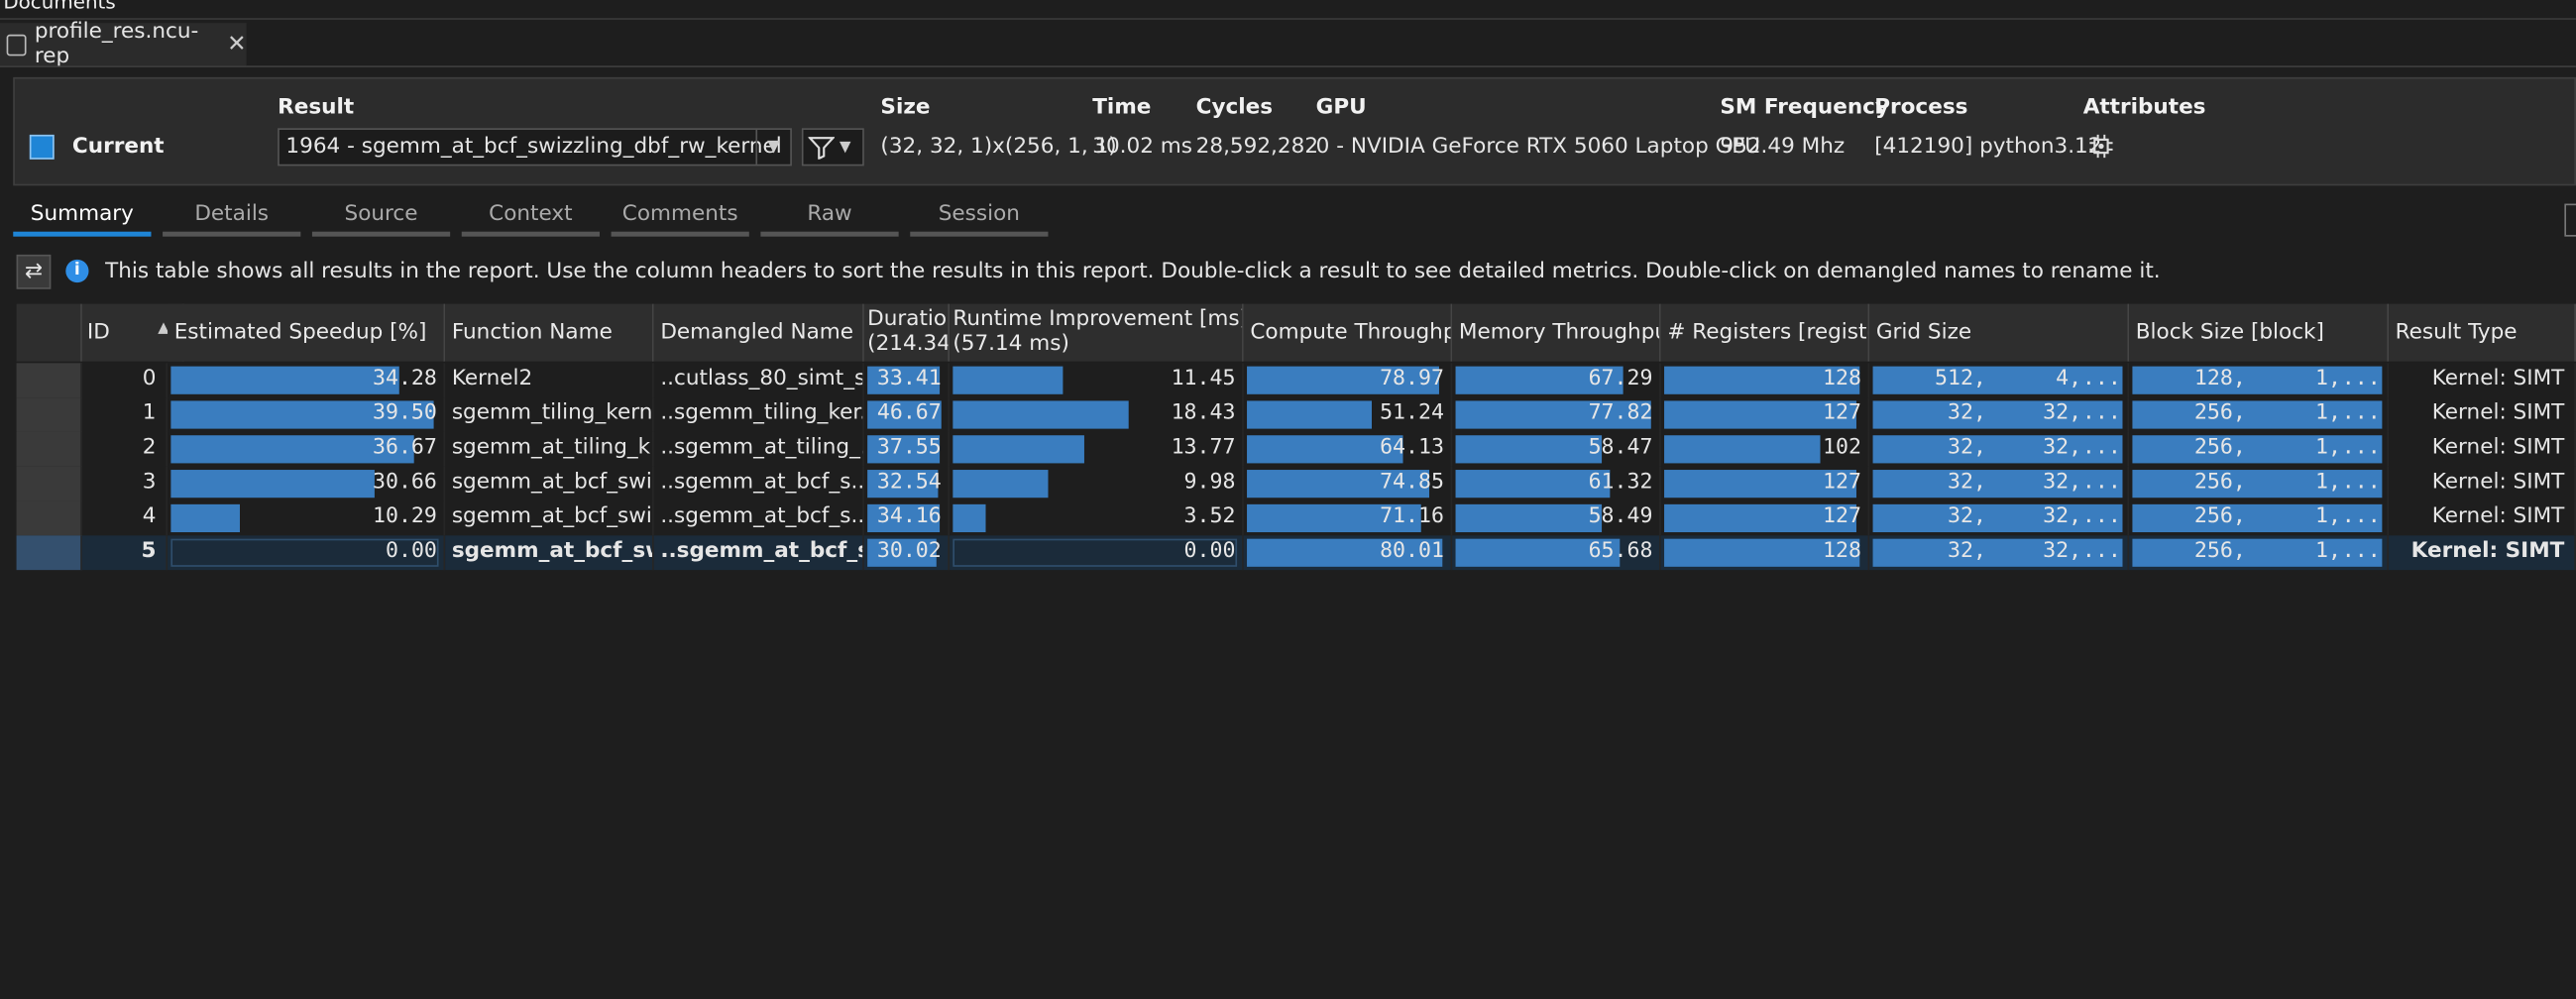  I want to click on tab-session: Session, so click(979, 217).